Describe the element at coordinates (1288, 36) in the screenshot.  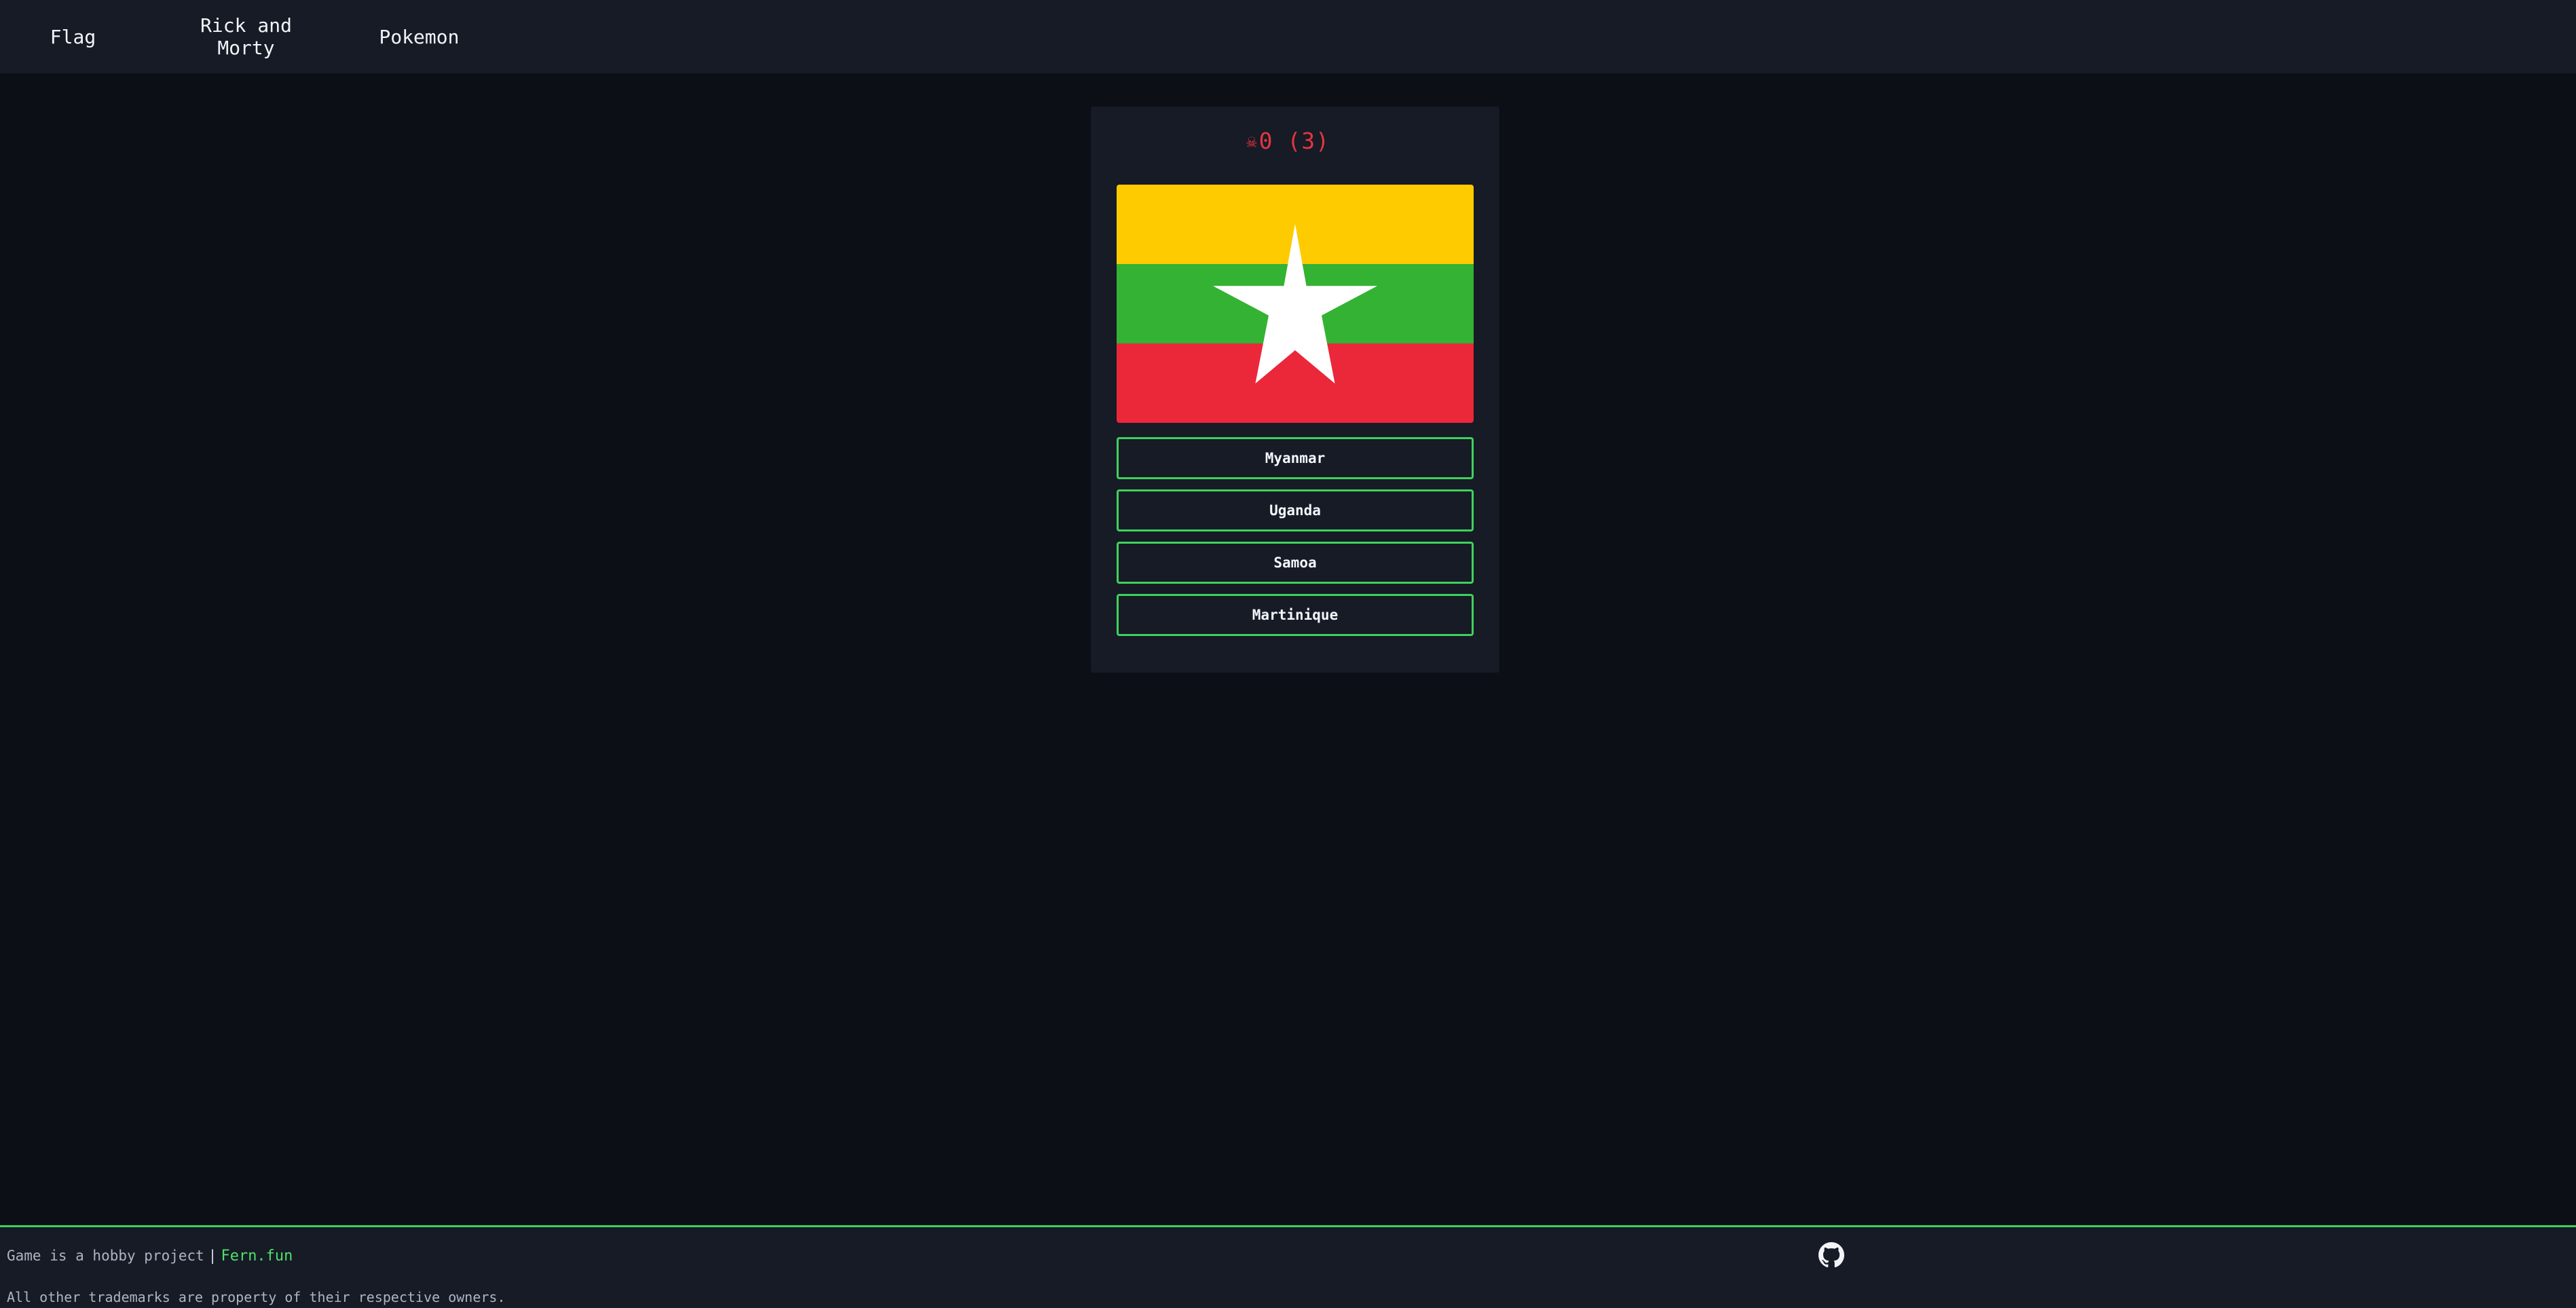
I see `top-nav: Flag Rick and Morty Pokemon` at that location.